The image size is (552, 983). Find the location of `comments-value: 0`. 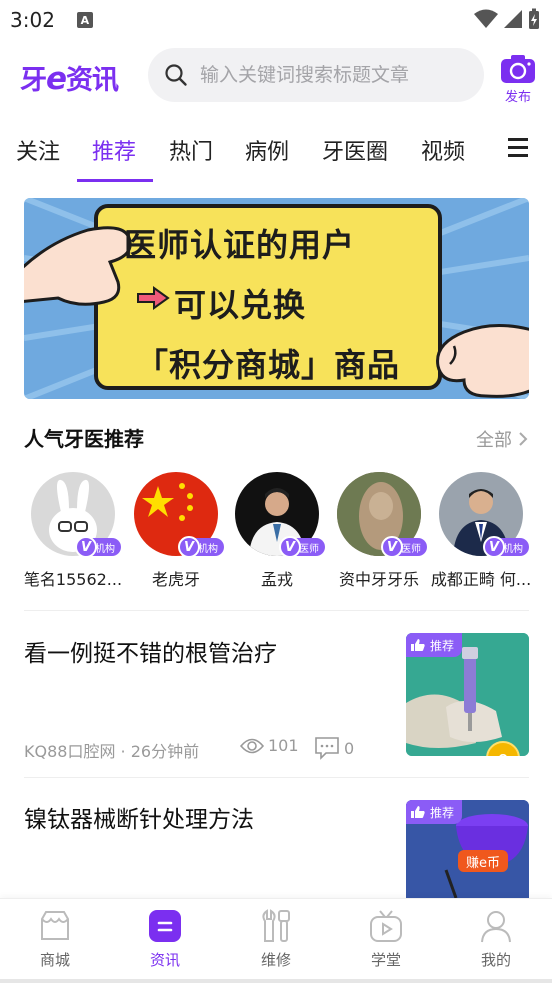

comments-value: 0 is located at coordinates (349, 748).